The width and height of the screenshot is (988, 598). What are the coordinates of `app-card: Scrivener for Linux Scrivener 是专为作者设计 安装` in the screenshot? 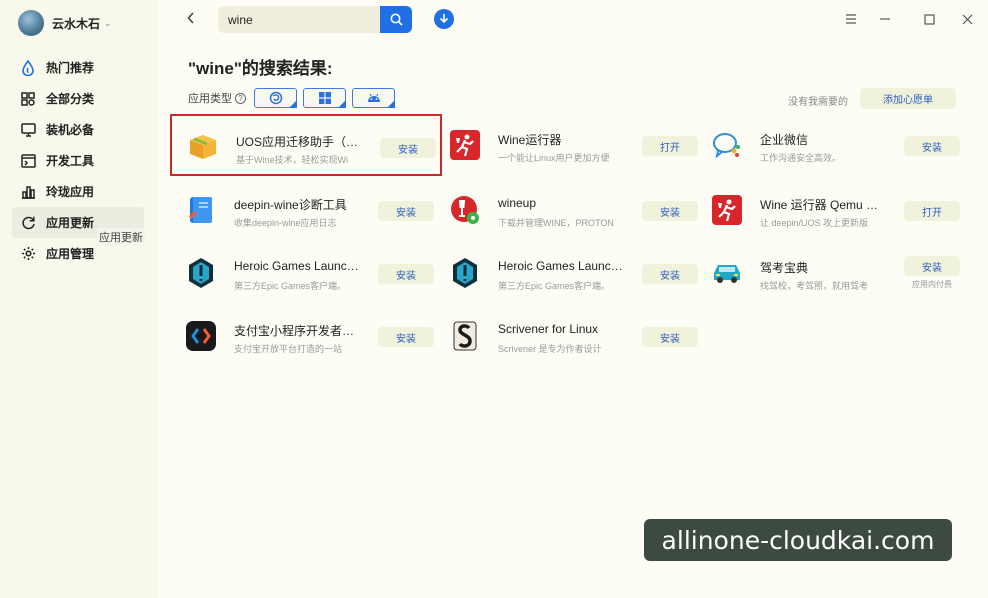 It's located at (570, 336).